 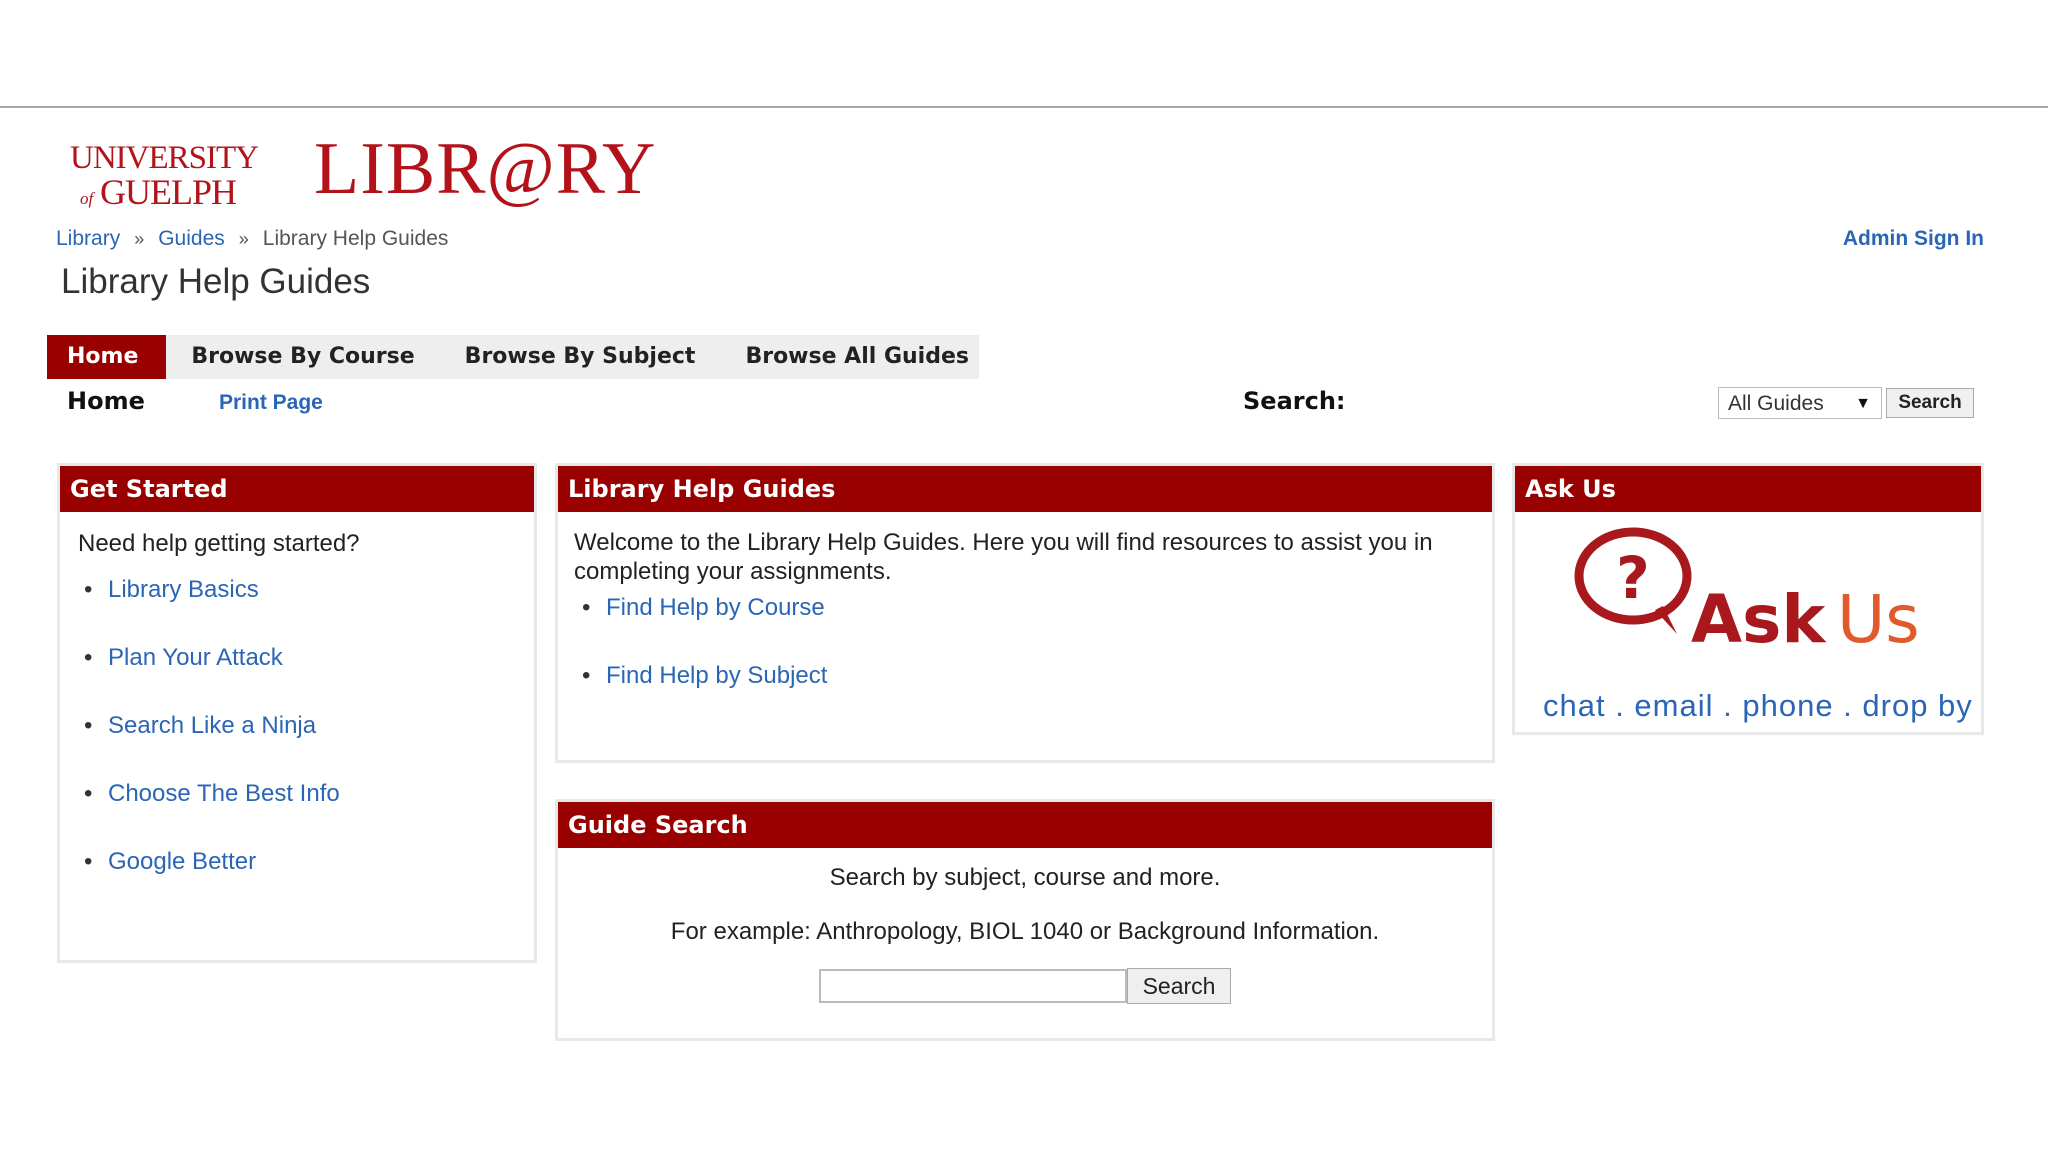 I want to click on list-item: Find Help by Subject, so click(x=1029, y=694).